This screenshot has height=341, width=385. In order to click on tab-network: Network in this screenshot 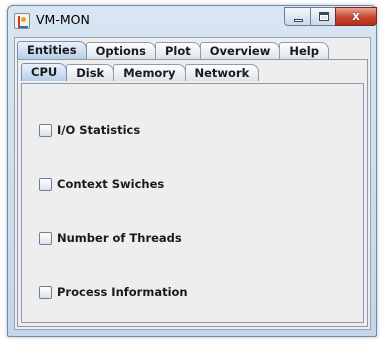, I will do `click(222, 72)`.